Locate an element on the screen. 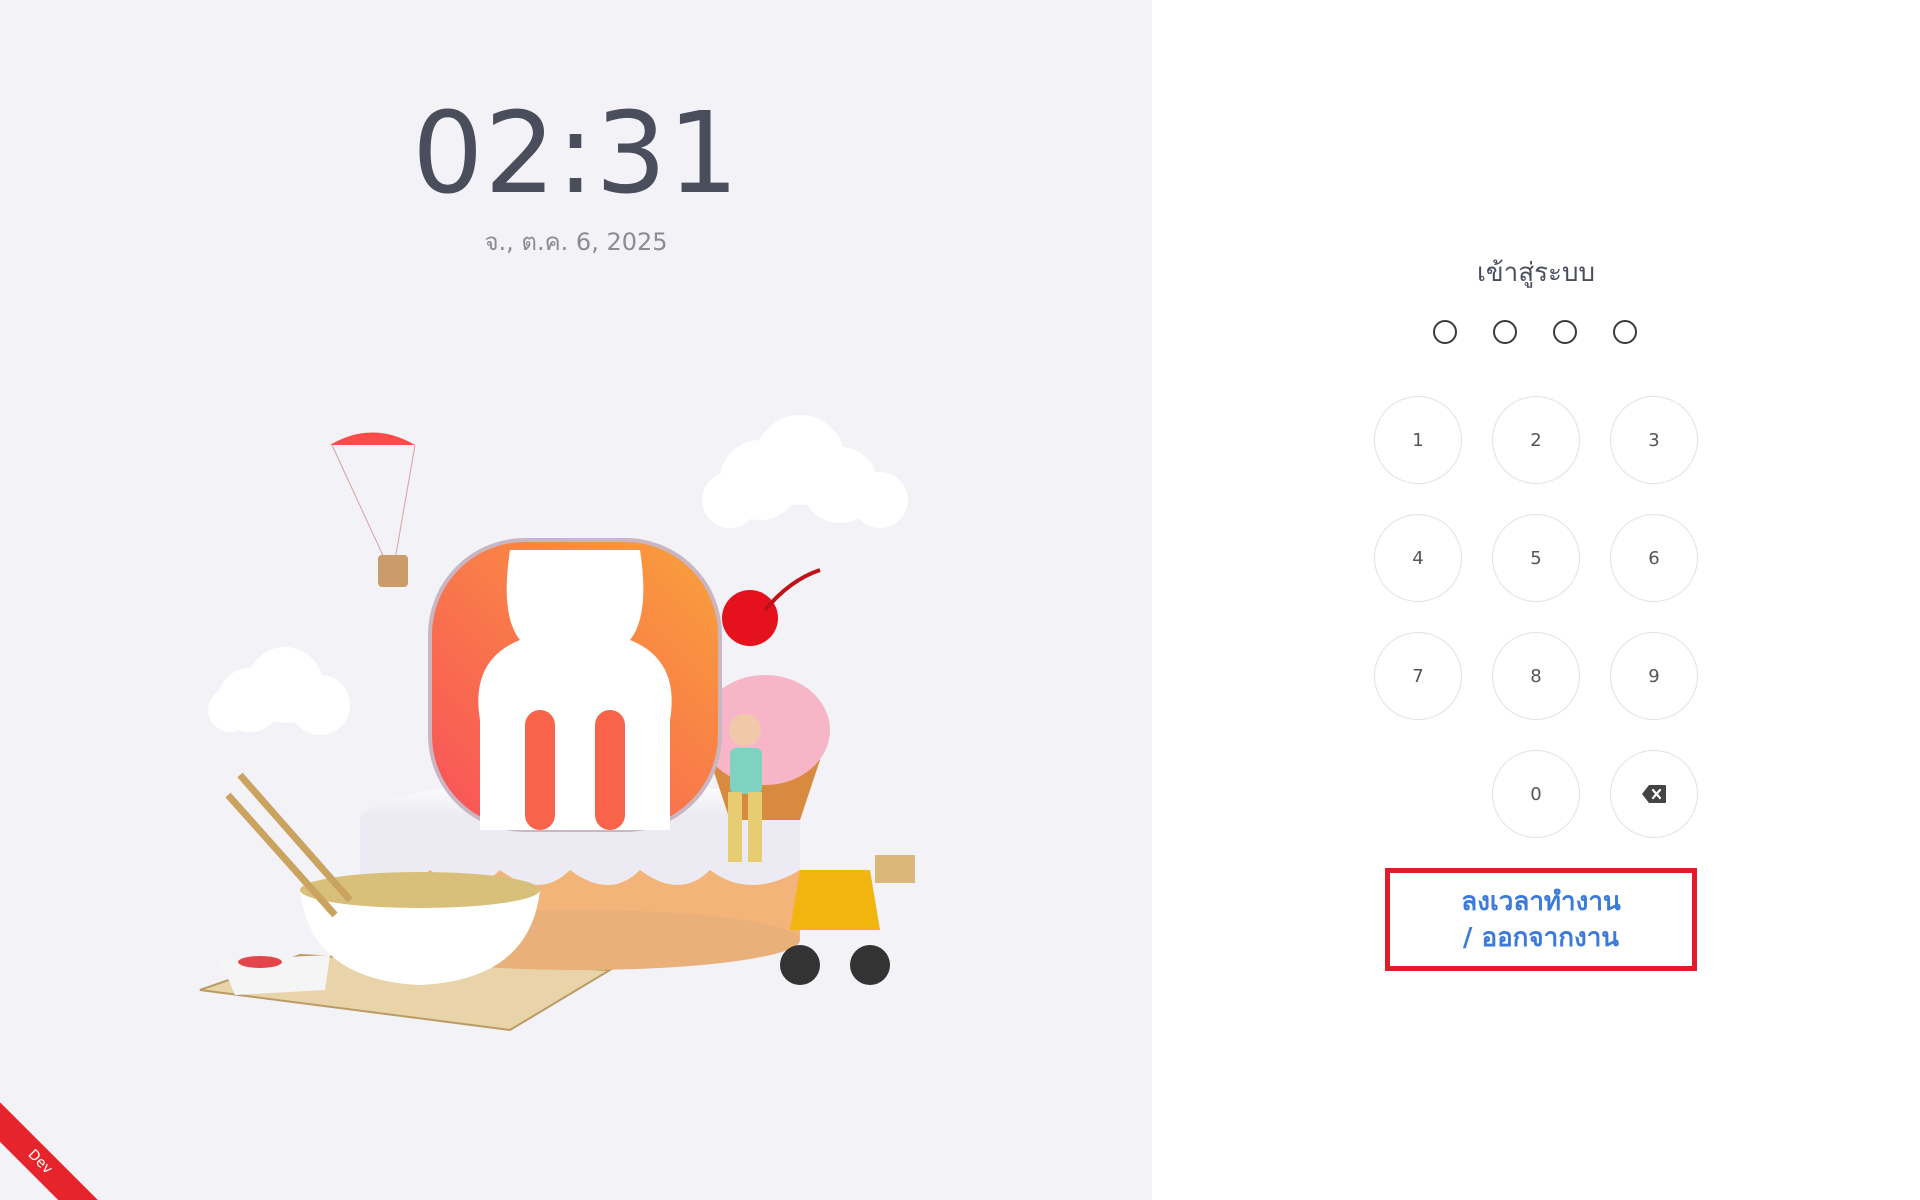 Image resolution: width=1920 pixels, height=1200 pixels. key-7-button: 7 is located at coordinates (1418, 676).